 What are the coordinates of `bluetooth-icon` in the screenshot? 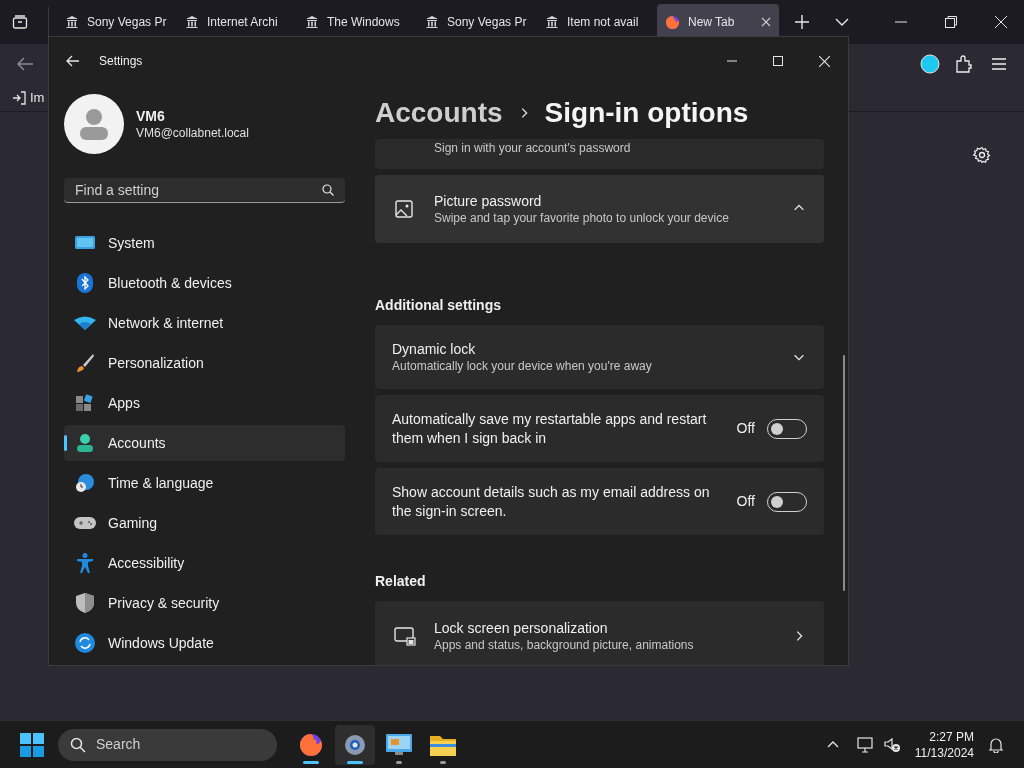 It's located at (85, 283).